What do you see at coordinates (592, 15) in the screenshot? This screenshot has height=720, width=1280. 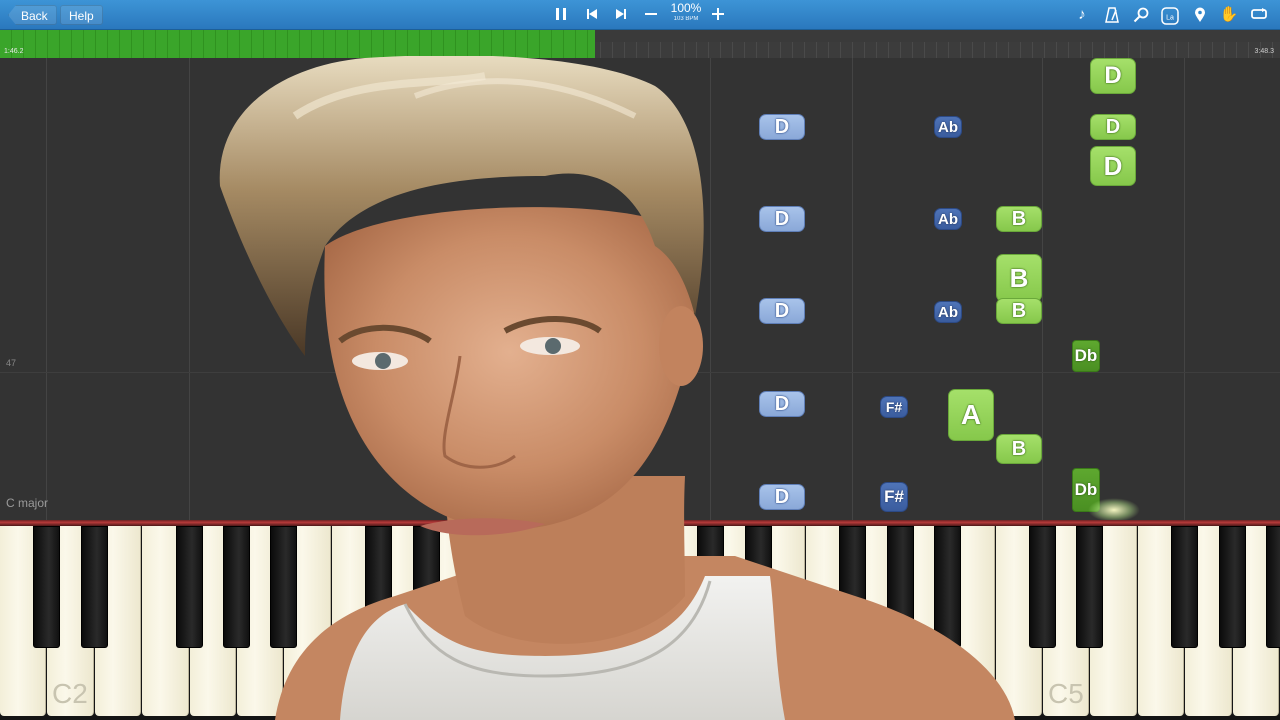 I see `skip-back-icon` at bounding box center [592, 15].